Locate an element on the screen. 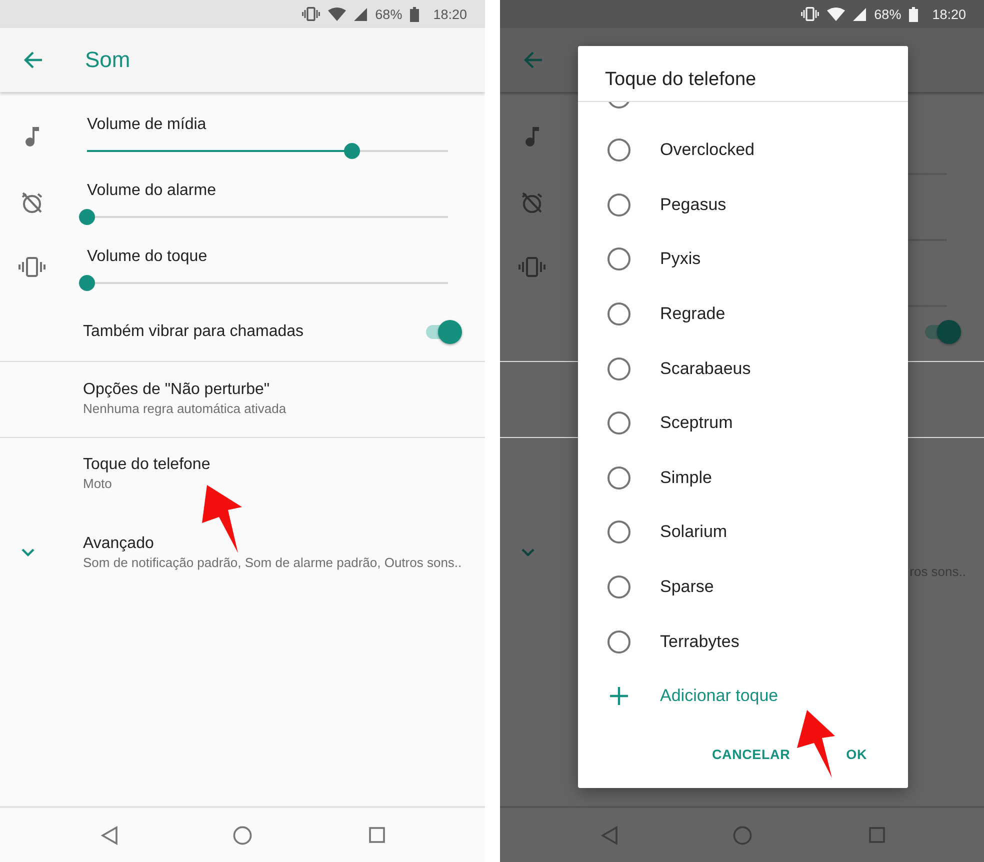 This screenshot has height=862, width=984. cancel-button: CANCELAR is located at coordinates (751, 754).